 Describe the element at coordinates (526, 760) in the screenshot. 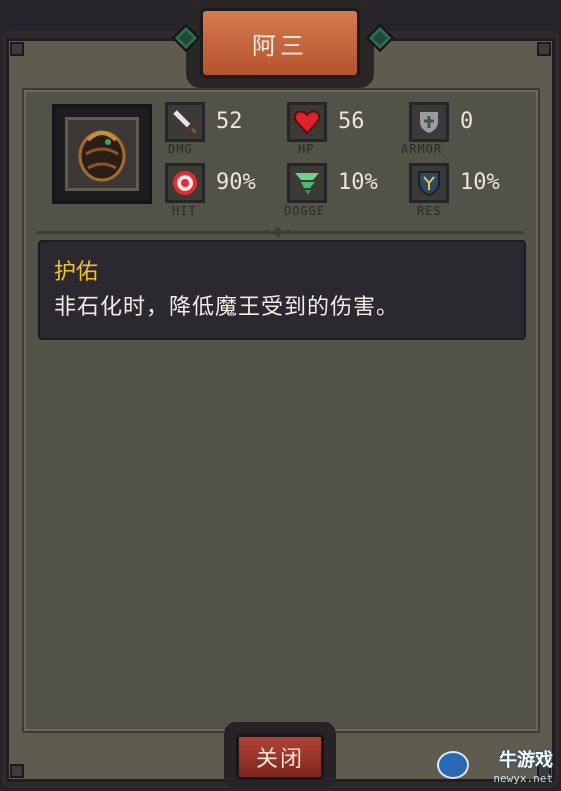

I see `watermark-main: 牛游戏` at that location.